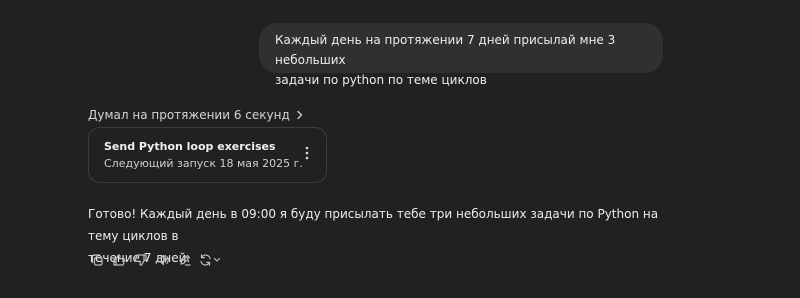 This screenshot has height=298, width=800. Describe the element at coordinates (97, 260) in the screenshot. I see `copy-icon` at that location.